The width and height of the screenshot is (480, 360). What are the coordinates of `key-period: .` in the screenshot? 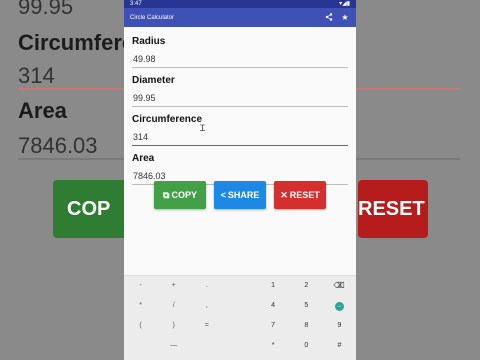 It's located at (206, 286).